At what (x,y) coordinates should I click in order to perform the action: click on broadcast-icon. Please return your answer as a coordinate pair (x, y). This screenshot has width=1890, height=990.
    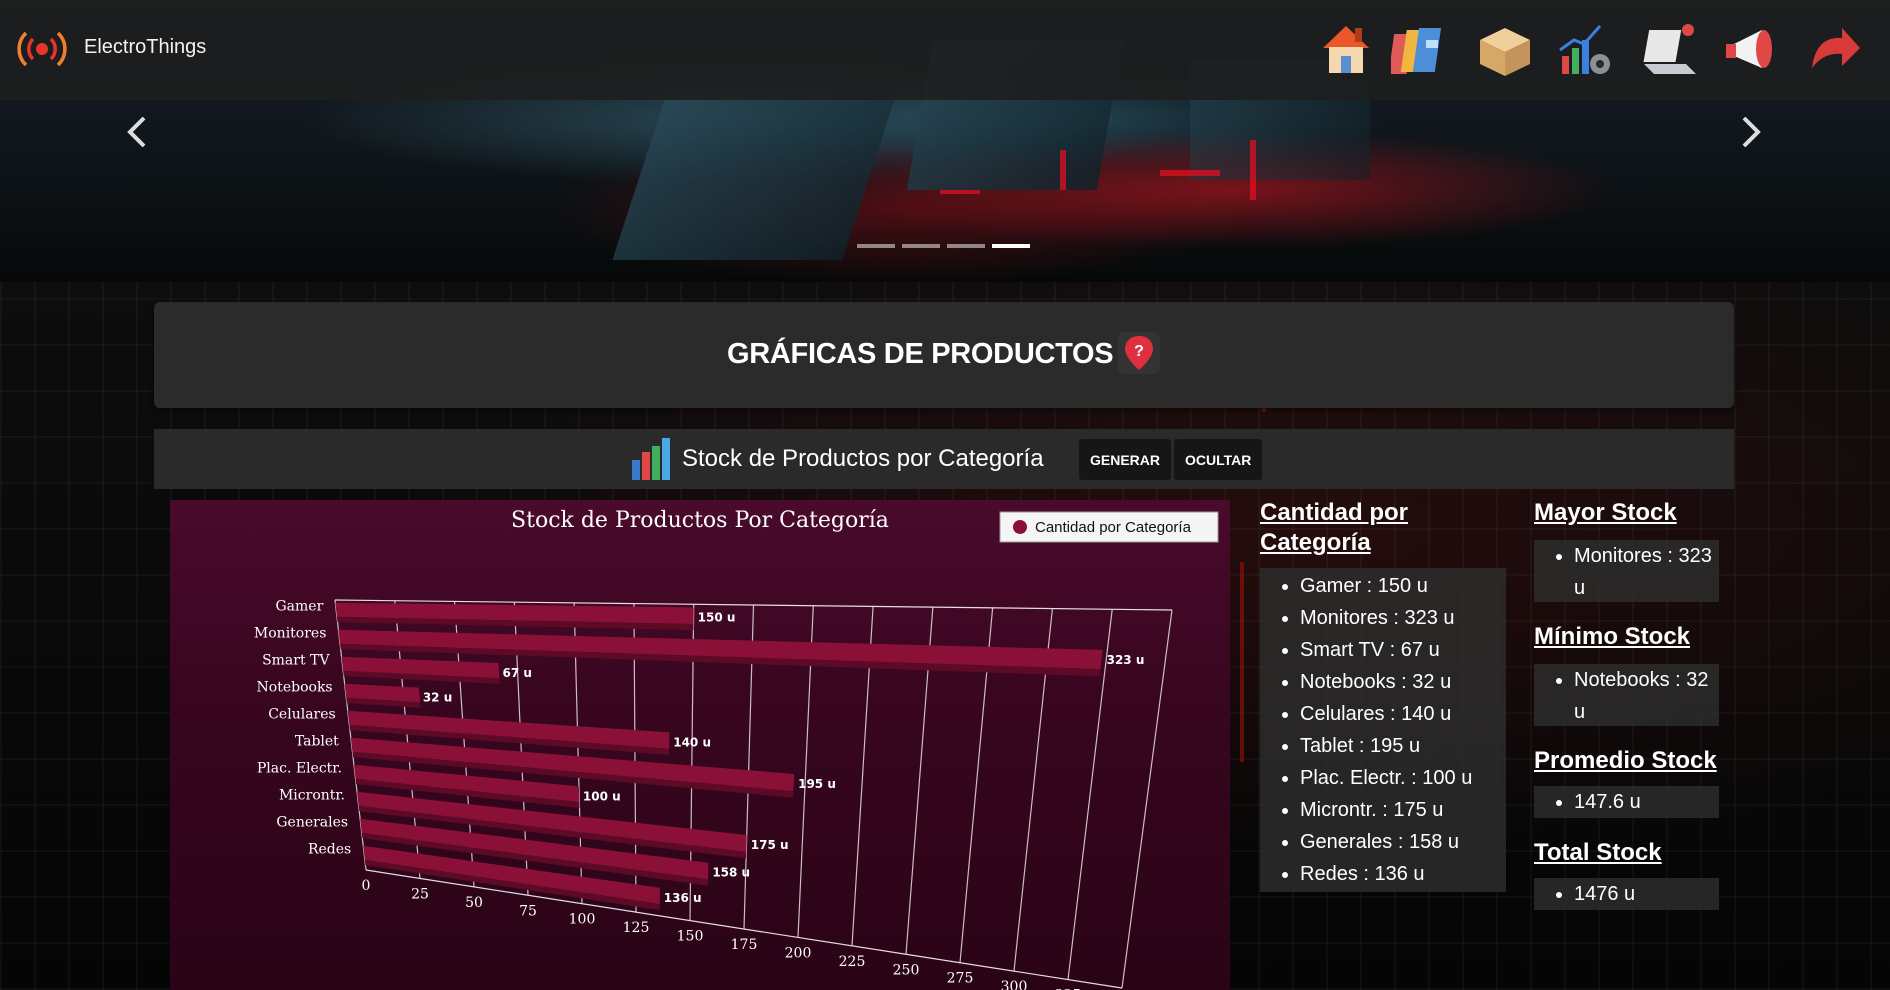
    Looking at the image, I should click on (42, 49).